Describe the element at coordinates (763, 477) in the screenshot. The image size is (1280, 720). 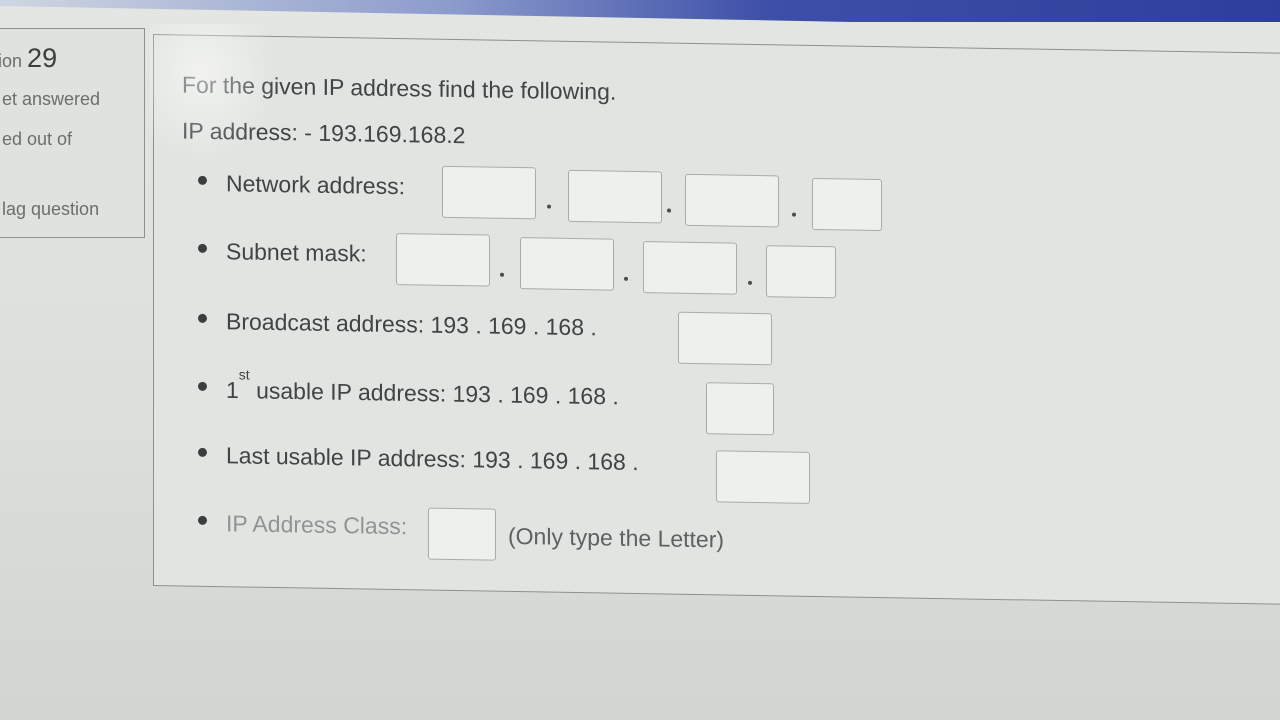
I see `last-usable-octet-4-input` at that location.